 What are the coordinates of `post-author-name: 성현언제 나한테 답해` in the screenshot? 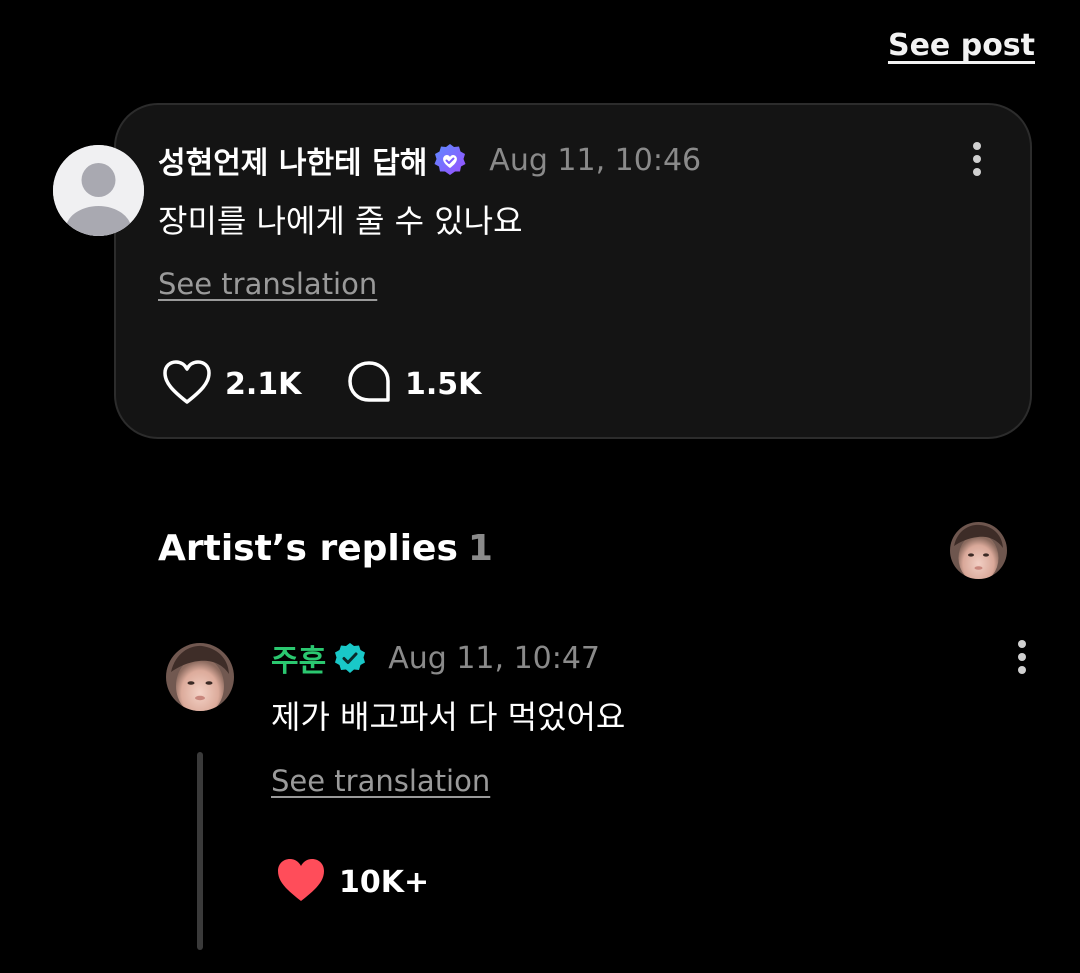 It's located at (292, 160).